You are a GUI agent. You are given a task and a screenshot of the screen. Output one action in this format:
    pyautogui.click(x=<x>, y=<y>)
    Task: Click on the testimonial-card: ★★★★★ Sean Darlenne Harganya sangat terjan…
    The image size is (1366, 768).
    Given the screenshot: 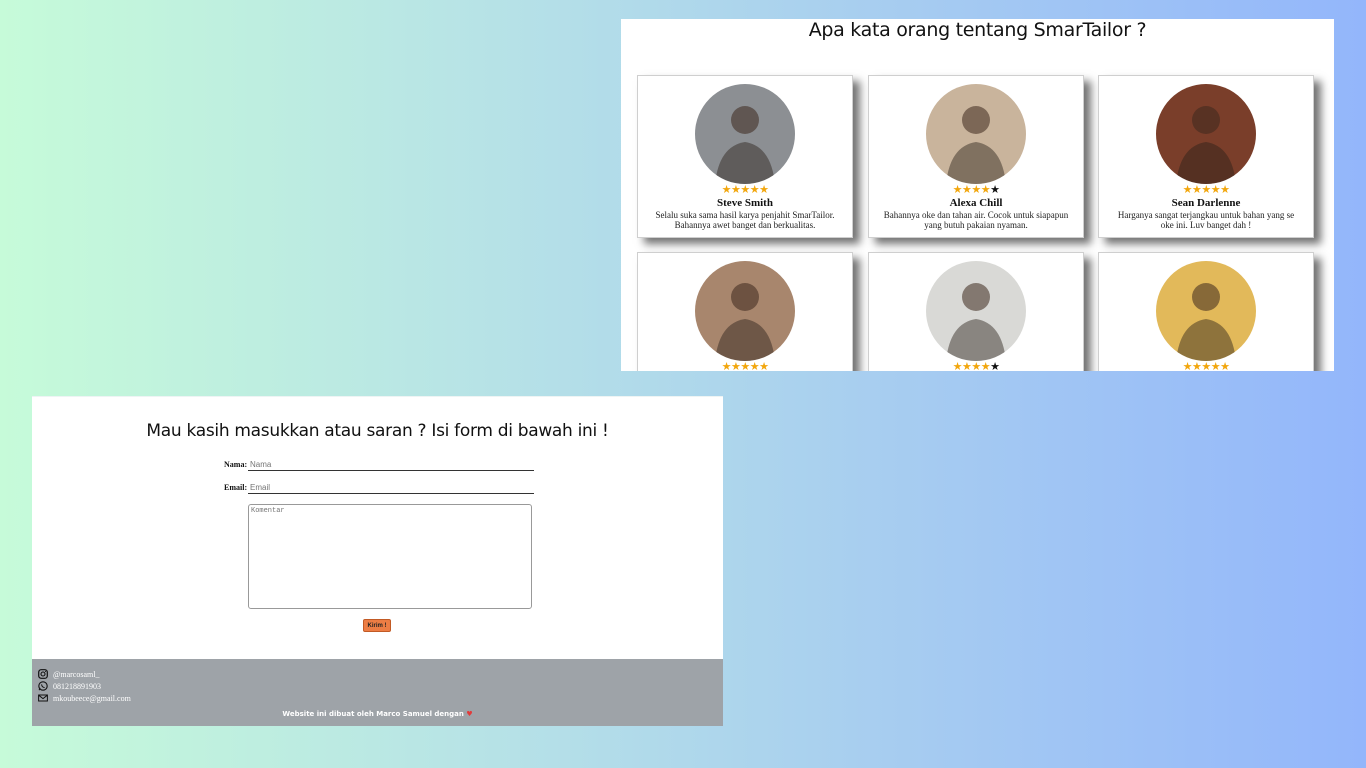 What is the action you would take?
    pyautogui.click(x=1206, y=156)
    